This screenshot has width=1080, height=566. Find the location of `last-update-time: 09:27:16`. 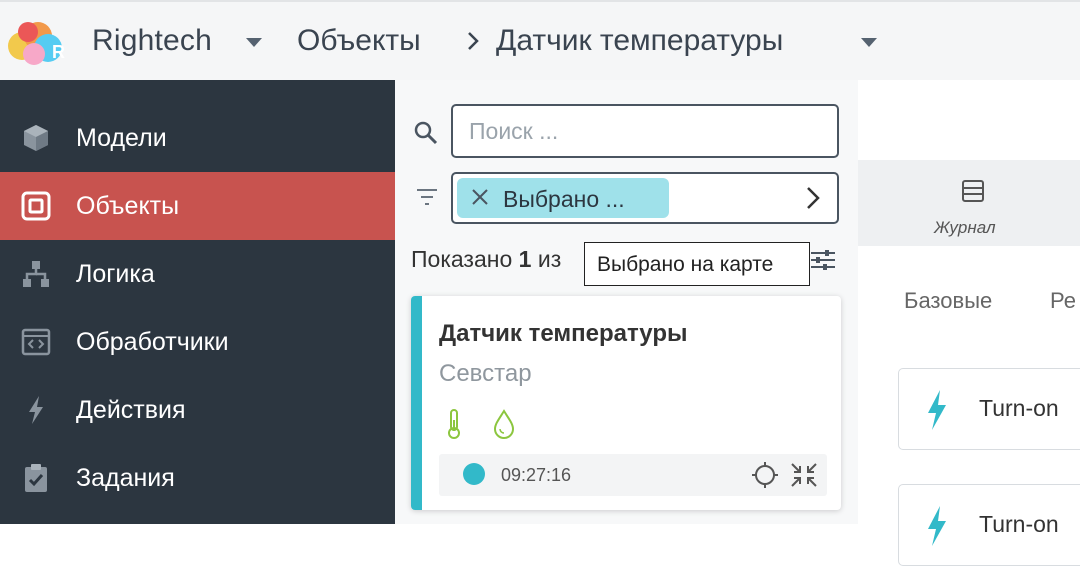

last-update-time: 09:27:16 is located at coordinates (536, 475).